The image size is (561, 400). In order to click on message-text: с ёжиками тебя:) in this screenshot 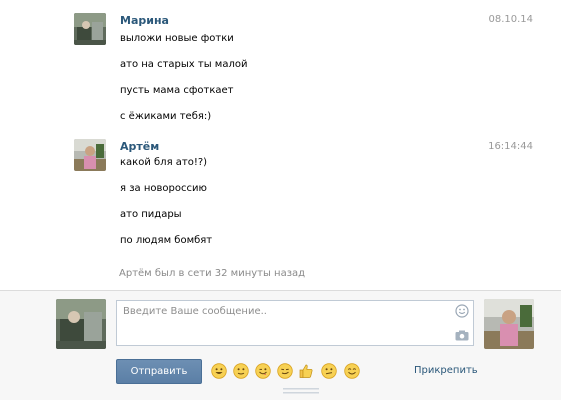, I will do `click(166, 116)`.